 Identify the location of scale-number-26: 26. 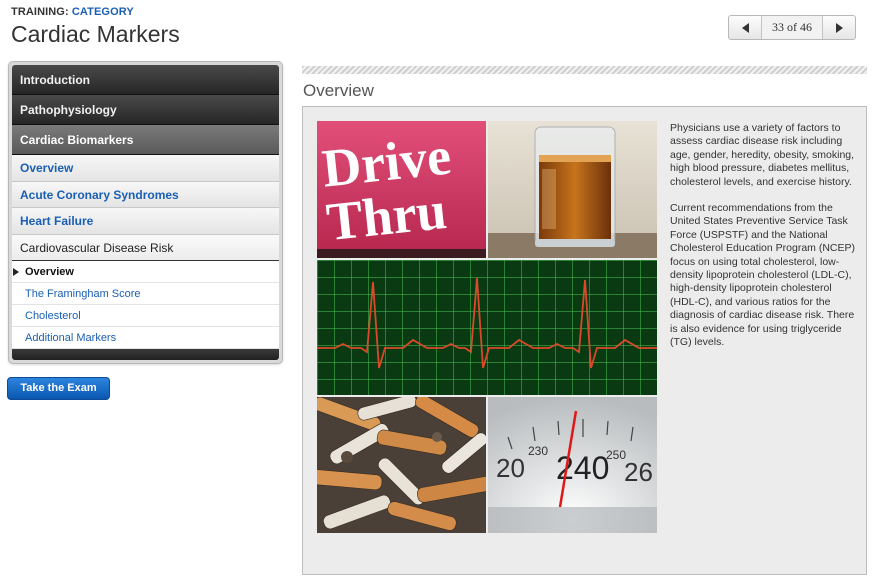
(638, 472).